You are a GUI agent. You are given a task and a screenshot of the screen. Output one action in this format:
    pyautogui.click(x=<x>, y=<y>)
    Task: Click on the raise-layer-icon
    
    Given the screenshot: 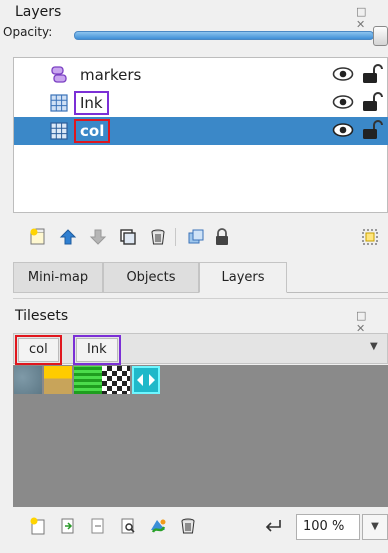 What is the action you would take?
    pyautogui.click(x=68, y=237)
    